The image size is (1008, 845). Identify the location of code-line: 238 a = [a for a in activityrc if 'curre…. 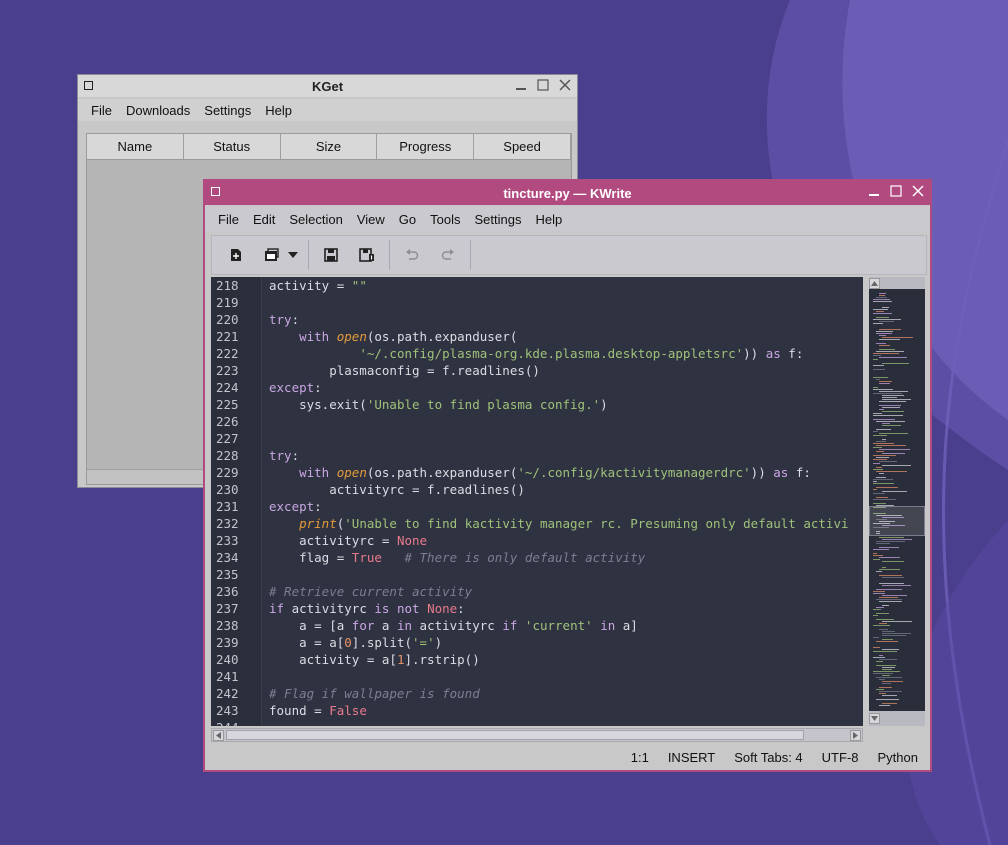
(537, 625).